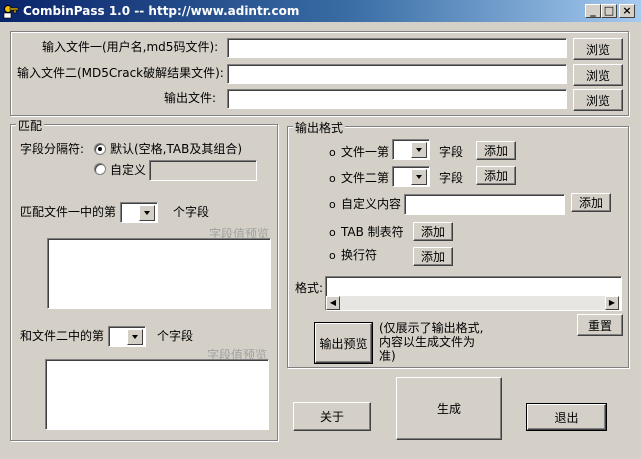 The width and height of the screenshot is (641, 459). Describe the element at coordinates (332, 416) in the screenshot. I see `about-button: 关于` at that location.